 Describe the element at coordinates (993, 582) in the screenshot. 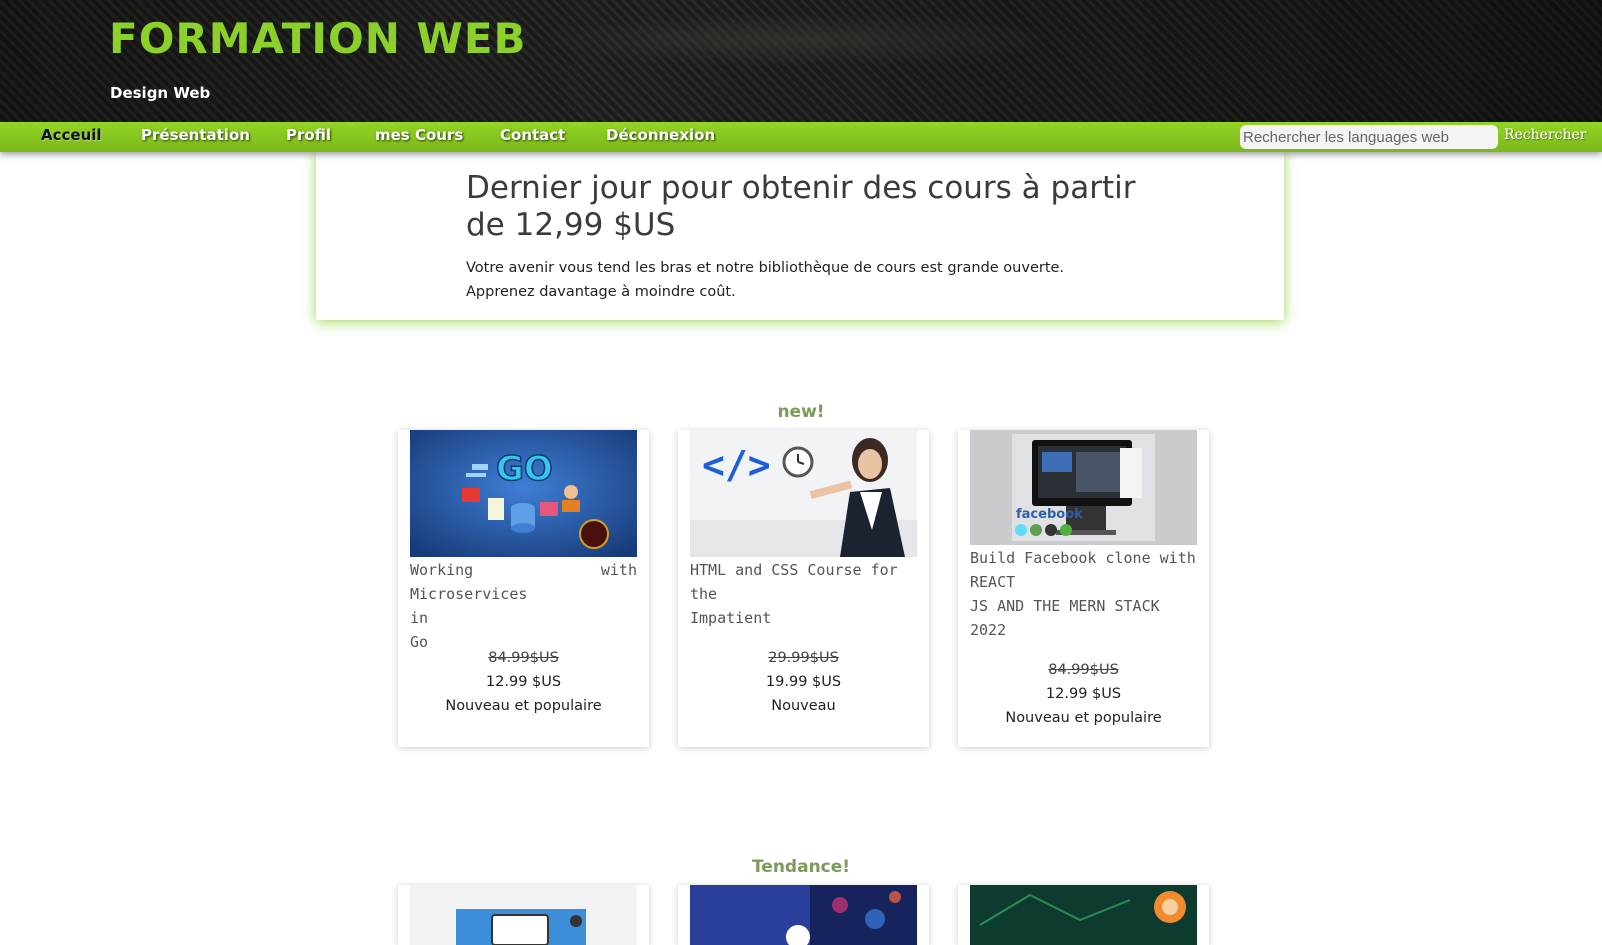

I see `course-title-line: REACT` at that location.